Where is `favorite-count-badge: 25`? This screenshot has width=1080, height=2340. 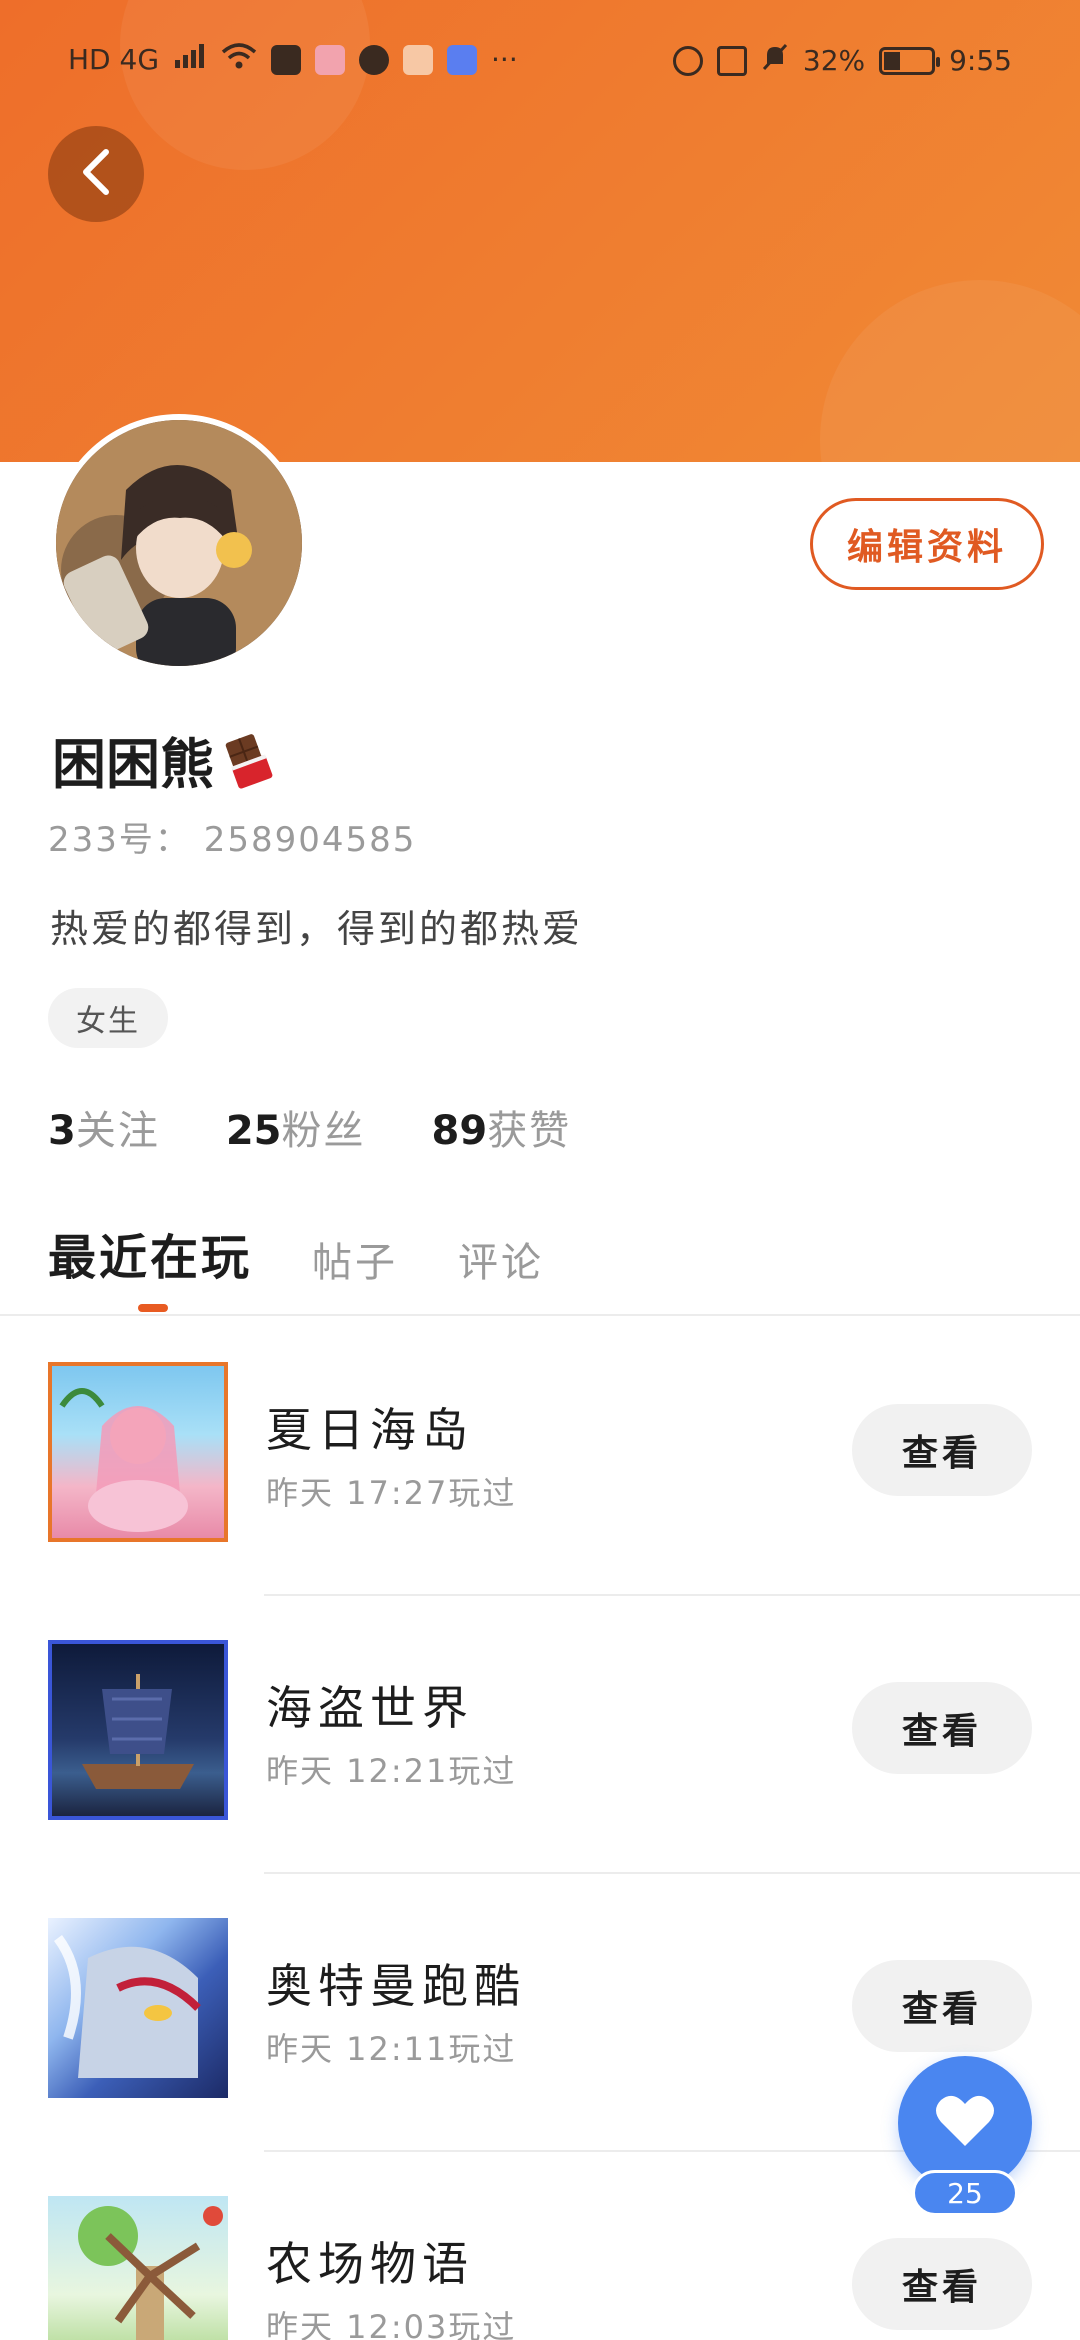 favorite-count-badge: 25 is located at coordinates (965, 2193).